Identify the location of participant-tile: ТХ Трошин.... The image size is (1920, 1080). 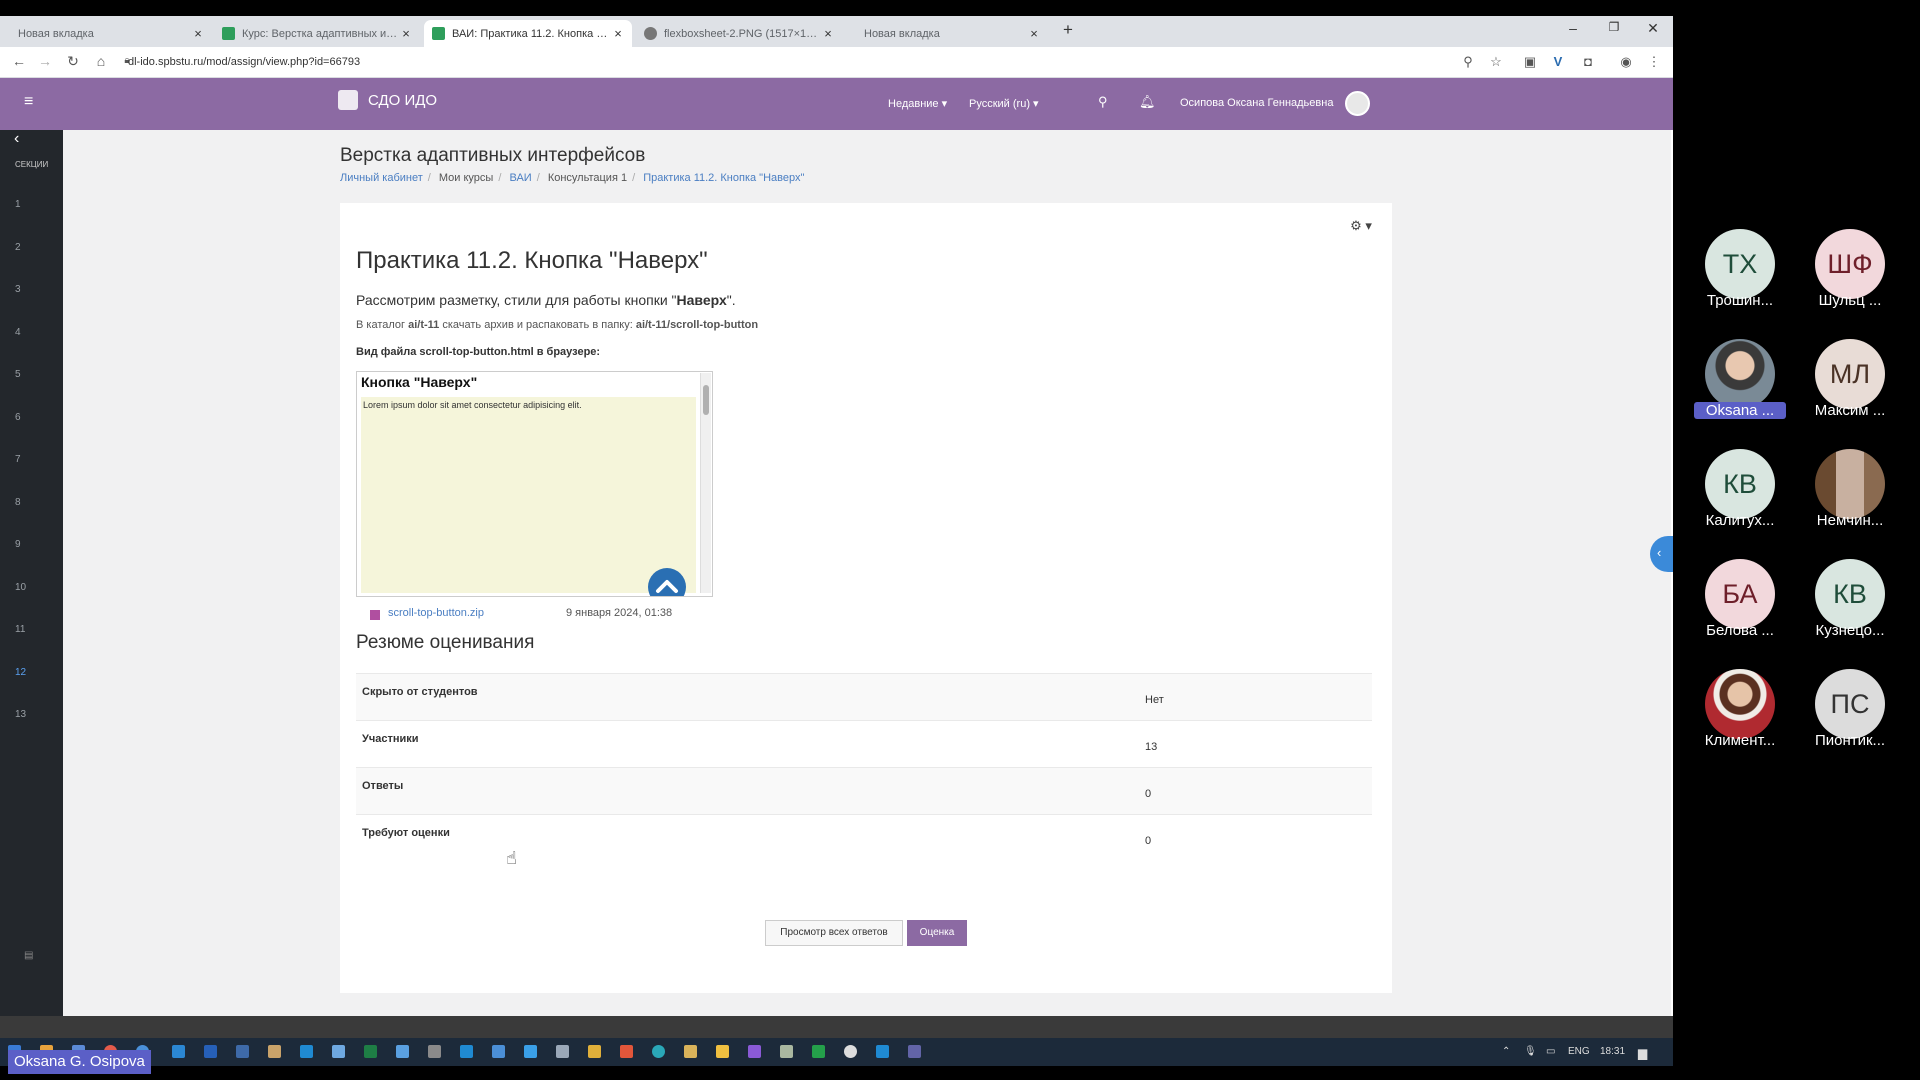
(1740, 274).